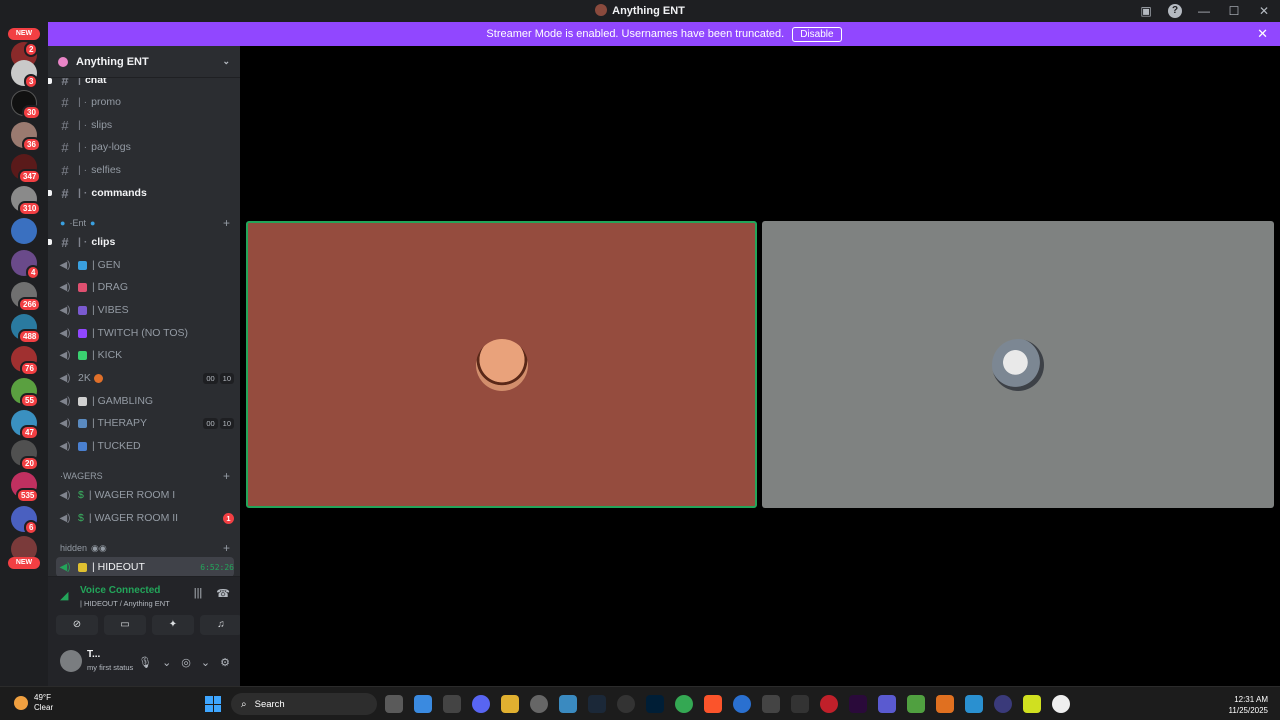 This screenshot has width=1280, height=720. What do you see at coordinates (63, 223) in the screenshot?
I see `globe-icon: ●` at bounding box center [63, 223].